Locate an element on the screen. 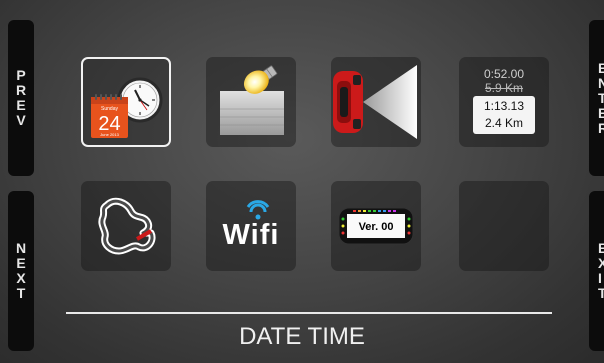  exit-letter: I is located at coordinates (600, 278).